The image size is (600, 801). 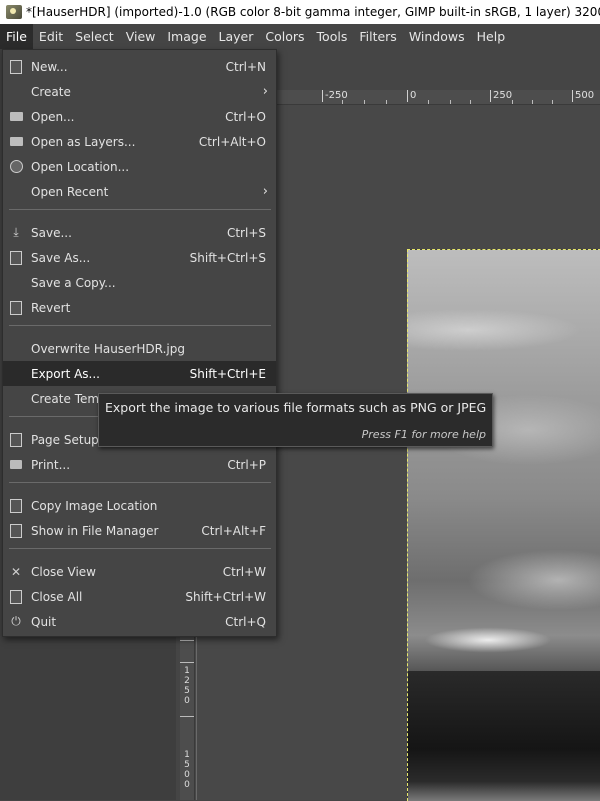 What do you see at coordinates (139, 191) in the screenshot?
I see `menu-item-open-recent: Open Recent ›` at bounding box center [139, 191].